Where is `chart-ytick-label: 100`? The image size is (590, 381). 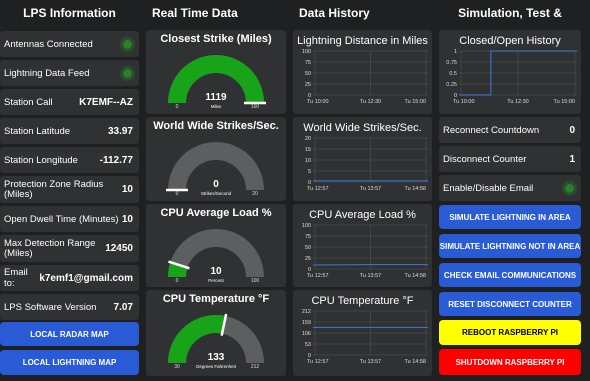 chart-ytick-label: 100 is located at coordinates (306, 52).